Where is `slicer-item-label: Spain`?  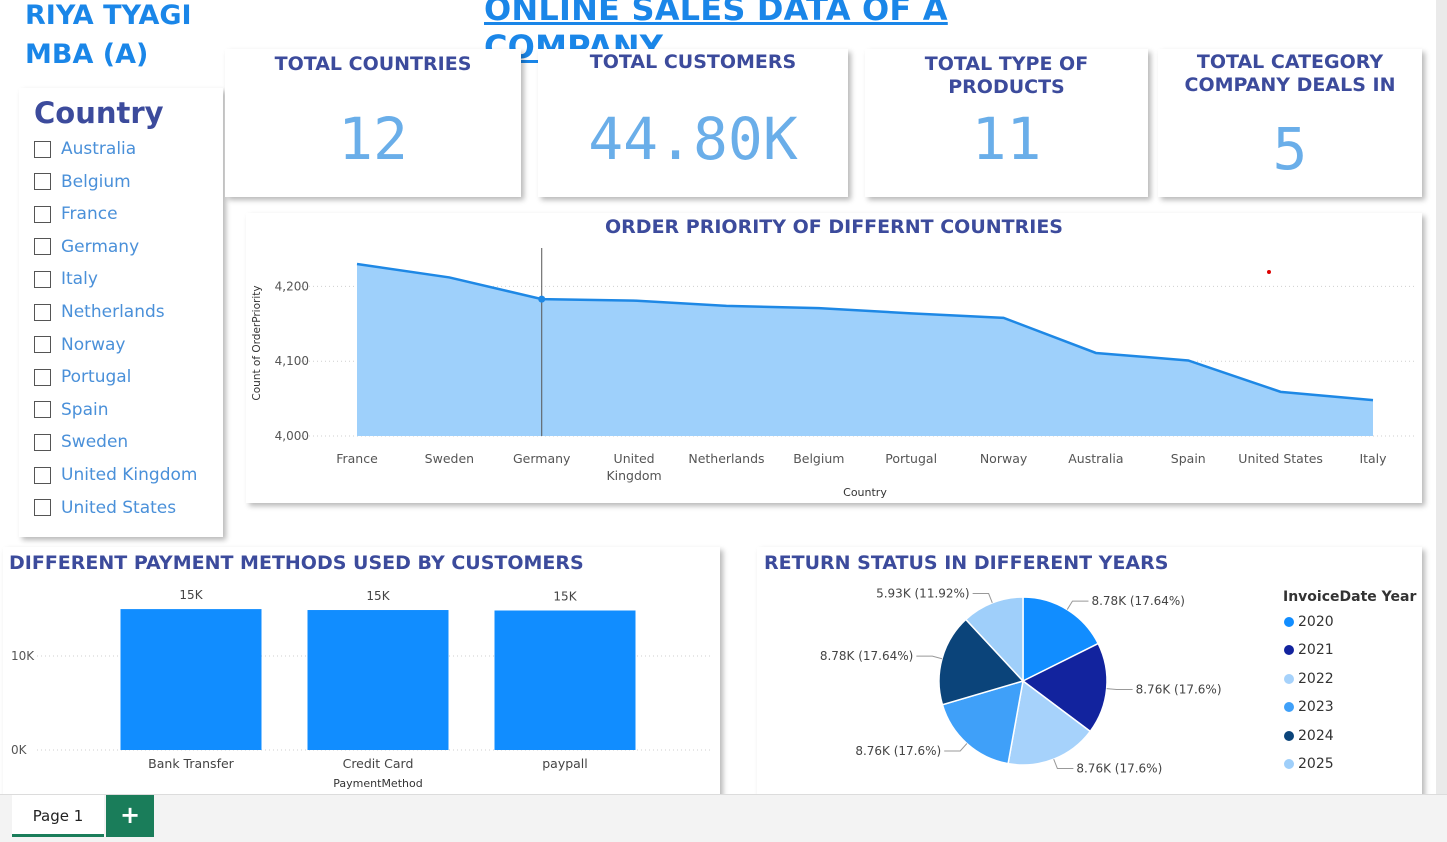 slicer-item-label: Spain is located at coordinates (85, 409).